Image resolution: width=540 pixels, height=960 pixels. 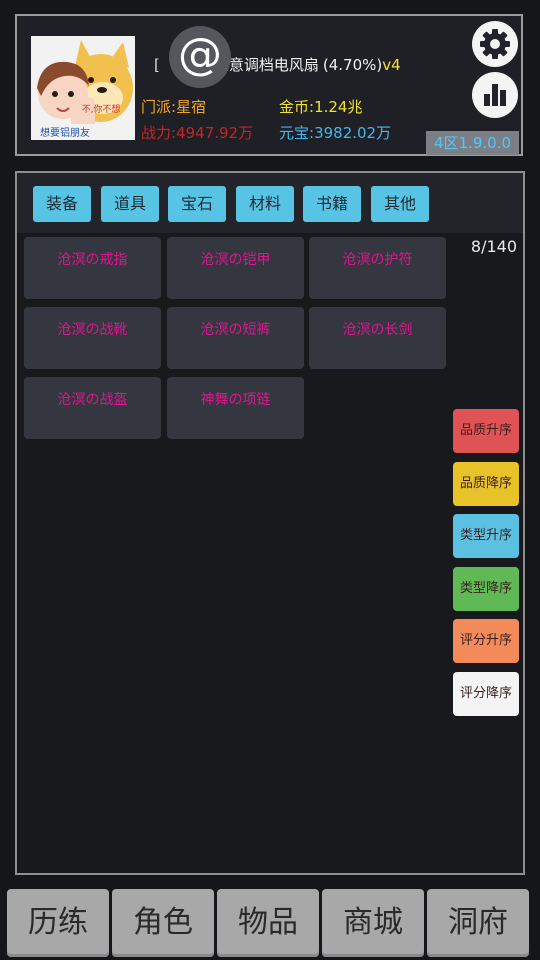 I want to click on sect-label: 门派:, so click(x=159, y=107).